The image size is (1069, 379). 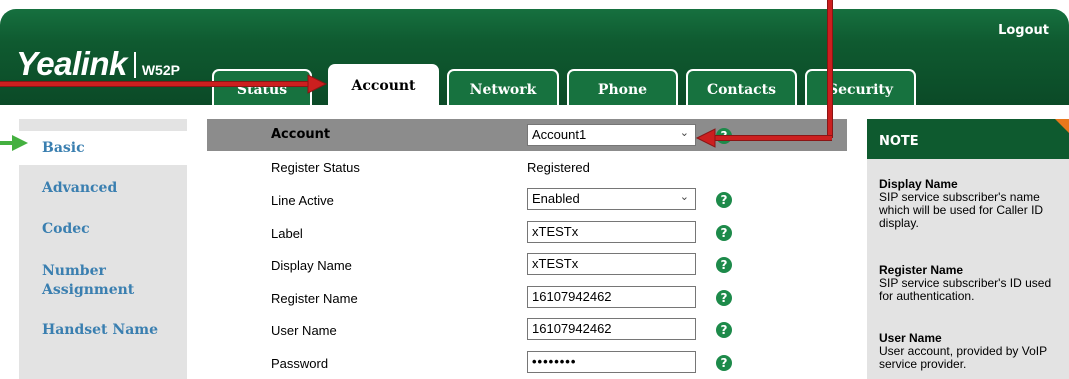 I want to click on note-corner, so click(x=1062, y=126).